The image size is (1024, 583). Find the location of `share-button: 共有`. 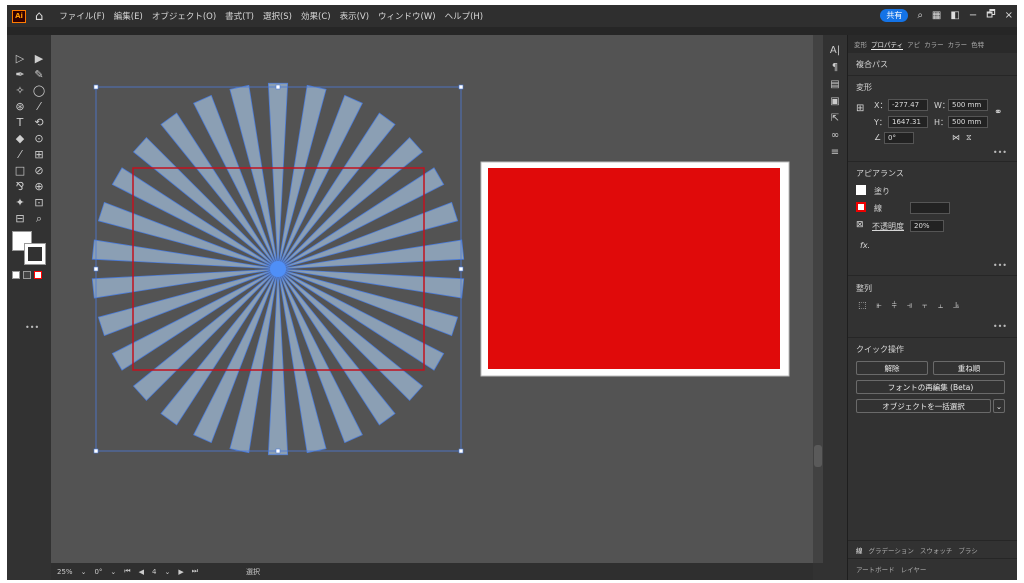

share-button: 共有 is located at coordinates (894, 15).